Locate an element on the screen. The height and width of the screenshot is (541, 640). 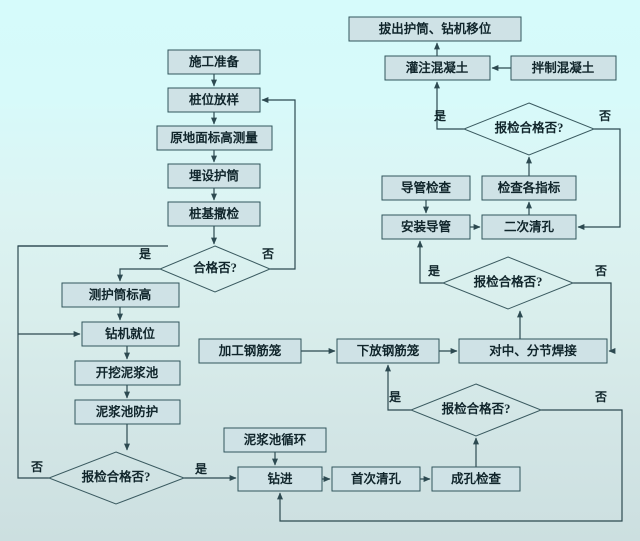
node-label: 拔出护筒、钻机移位 is located at coordinates (435, 28).